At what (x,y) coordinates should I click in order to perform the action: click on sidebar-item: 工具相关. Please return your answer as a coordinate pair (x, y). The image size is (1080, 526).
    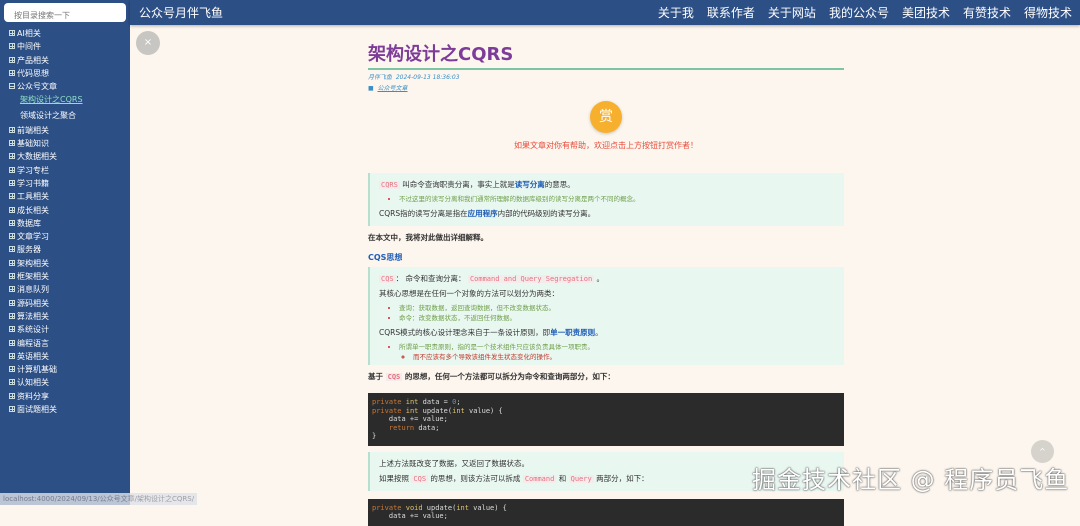
    Looking at the image, I should click on (46, 196).